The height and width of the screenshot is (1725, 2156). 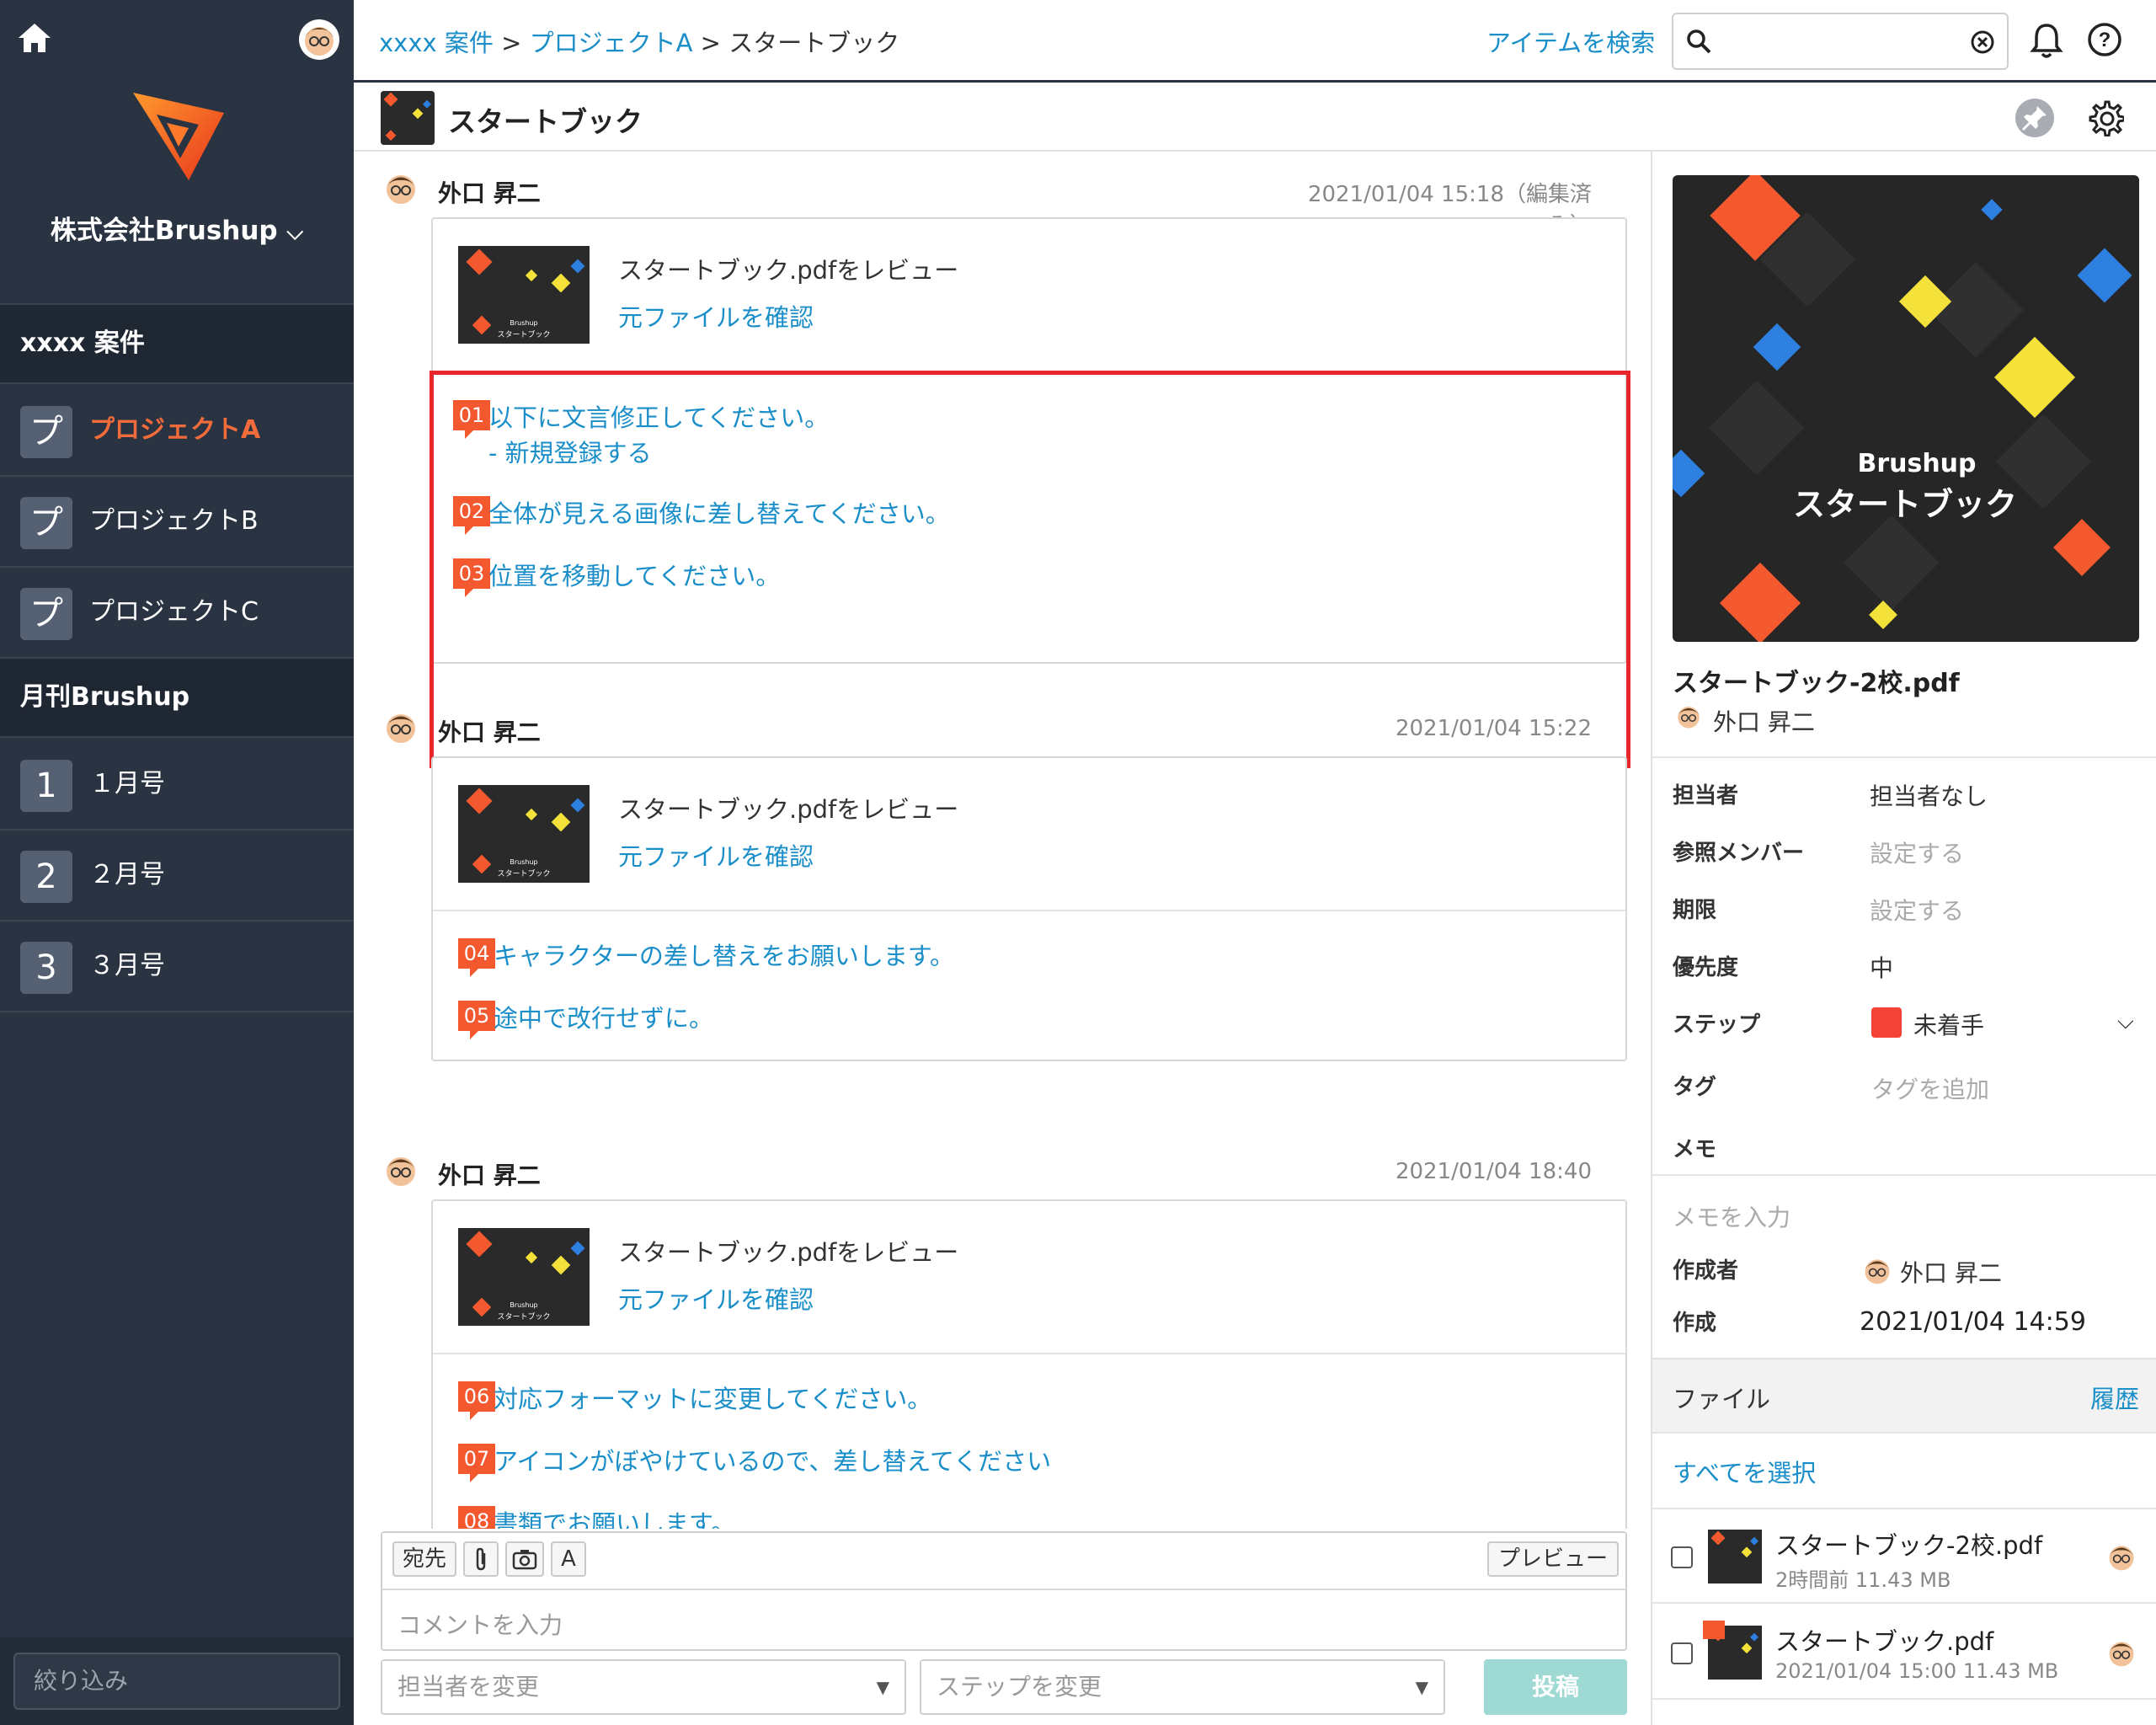 What do you see at coordinates (772, 1459) in the screenshot?
I see `comment-text: アイコンがぼやけているので、差し替えてください` at bounding box center [772, 1459].